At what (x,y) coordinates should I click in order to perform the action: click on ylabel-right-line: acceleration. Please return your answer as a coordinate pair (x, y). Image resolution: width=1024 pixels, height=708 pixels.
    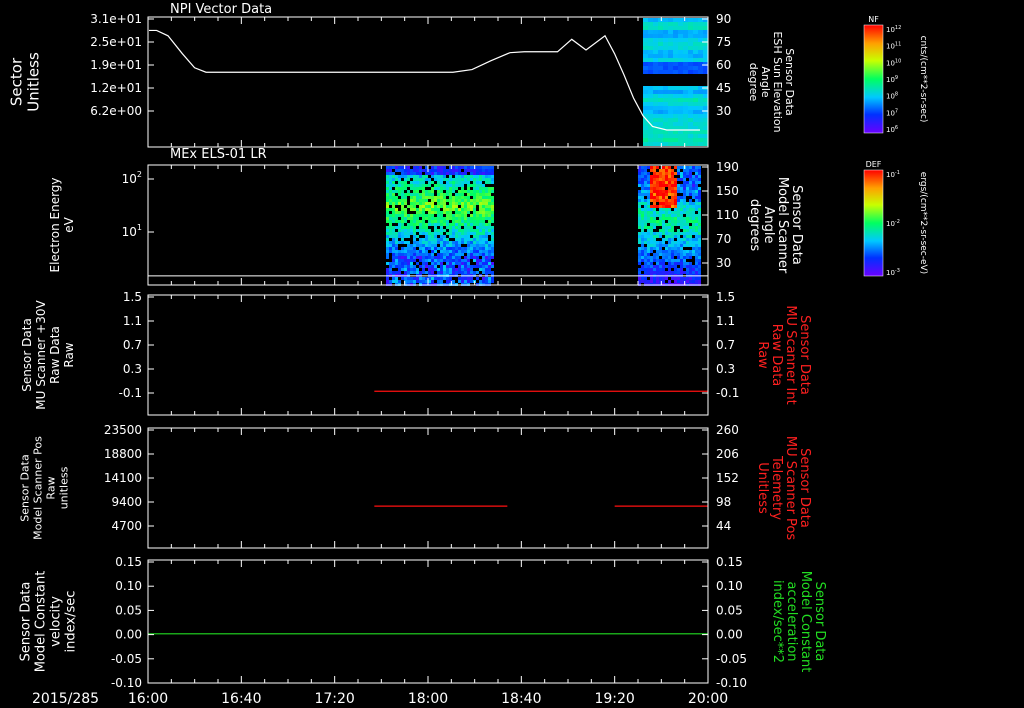
    Looking at the image, I should click on (791, 621).